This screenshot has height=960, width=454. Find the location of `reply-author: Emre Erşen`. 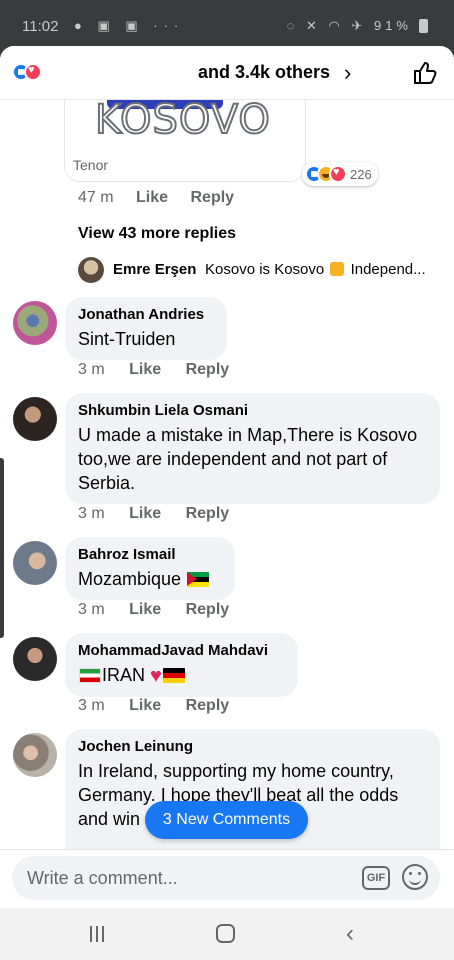

reply-author: Emre Erşen is located at coordinates (154, 269).